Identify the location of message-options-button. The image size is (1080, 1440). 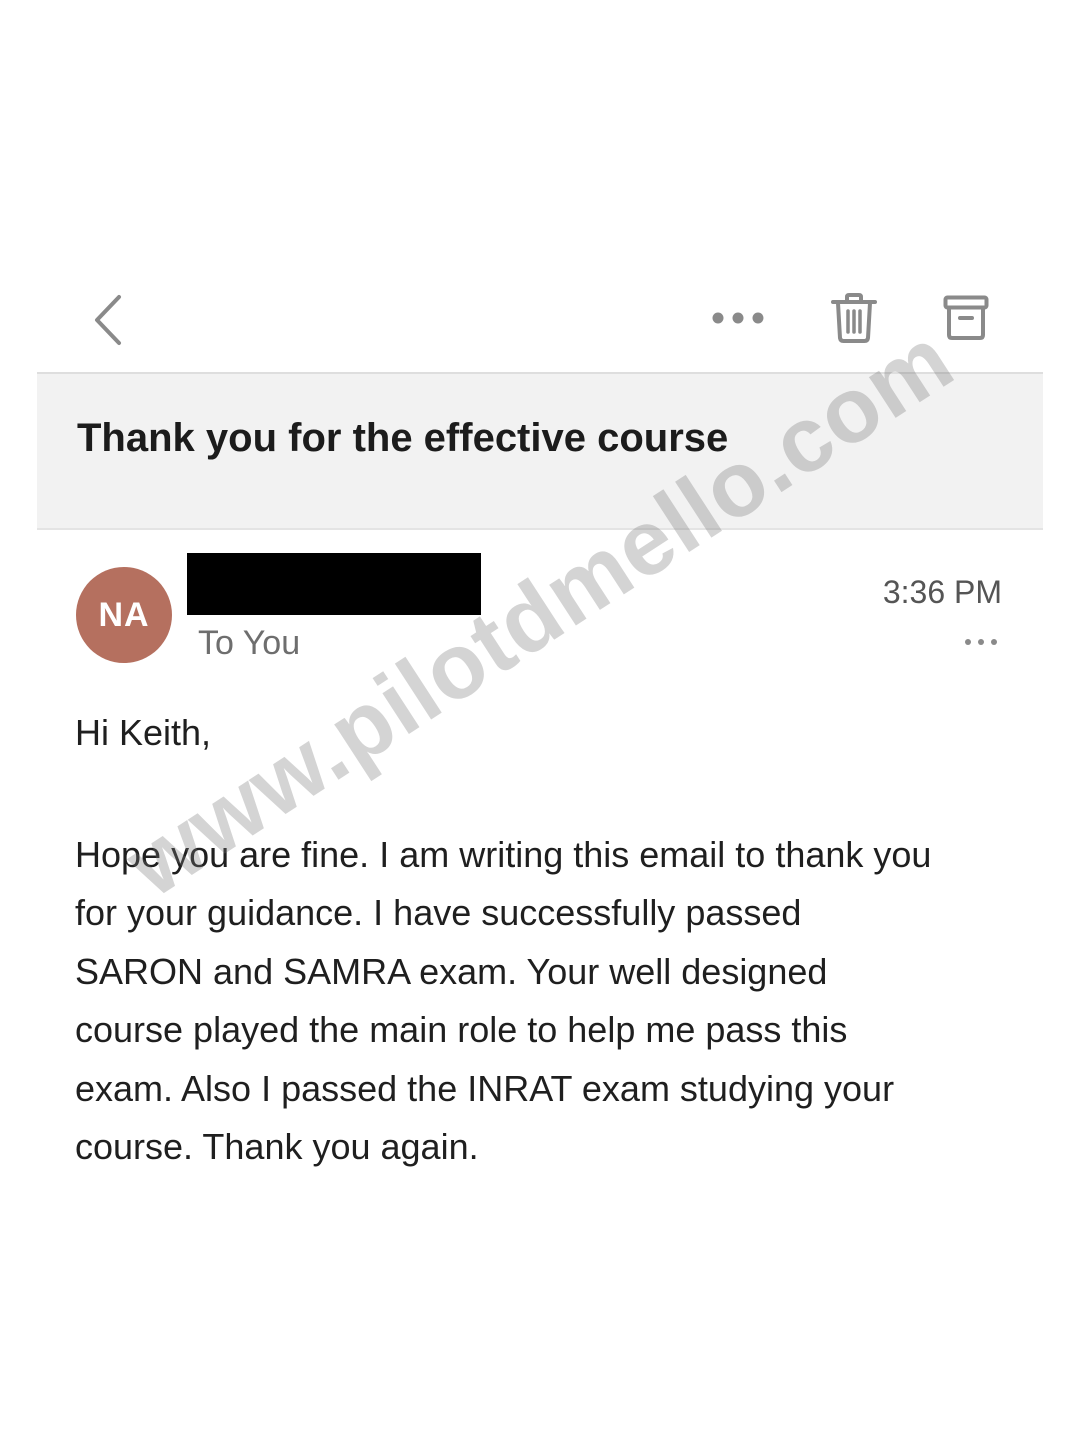
(981, 642).